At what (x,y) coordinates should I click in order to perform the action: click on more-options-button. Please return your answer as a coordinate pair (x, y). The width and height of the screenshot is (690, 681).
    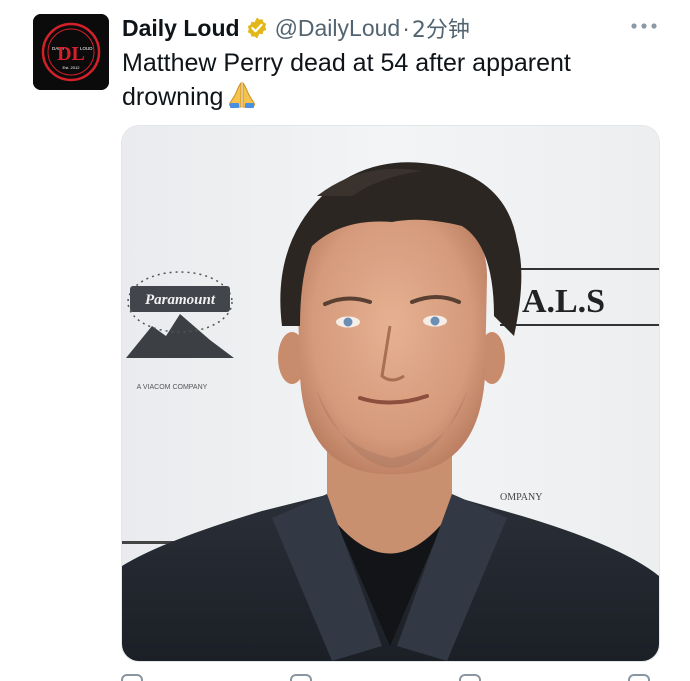
    Looking at the image, I should click on (644, 26).